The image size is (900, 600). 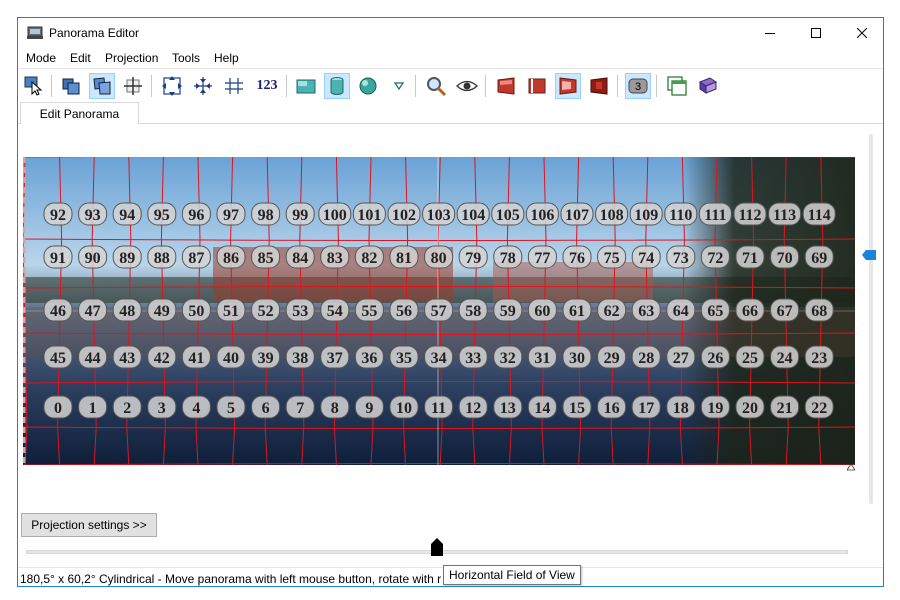 What do you see at coordinates (172, 86) in the screenshot?
I see `fit-button` at bounding box center [172, 86].